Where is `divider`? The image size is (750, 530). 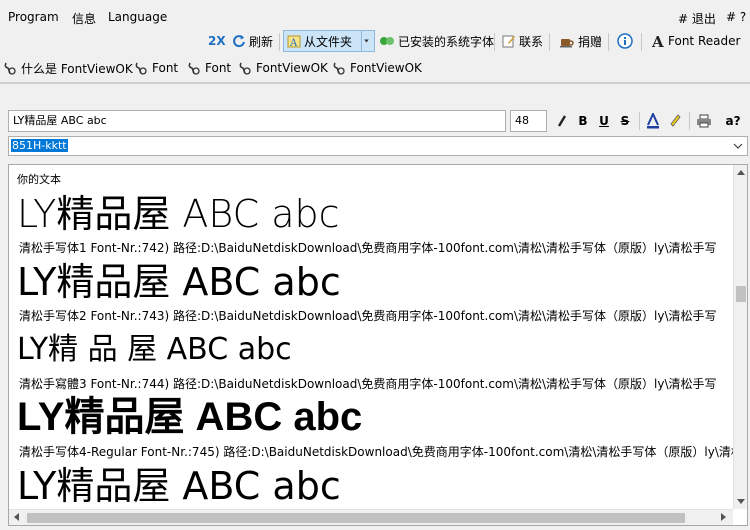
divider is located at coordinates (375, 83).